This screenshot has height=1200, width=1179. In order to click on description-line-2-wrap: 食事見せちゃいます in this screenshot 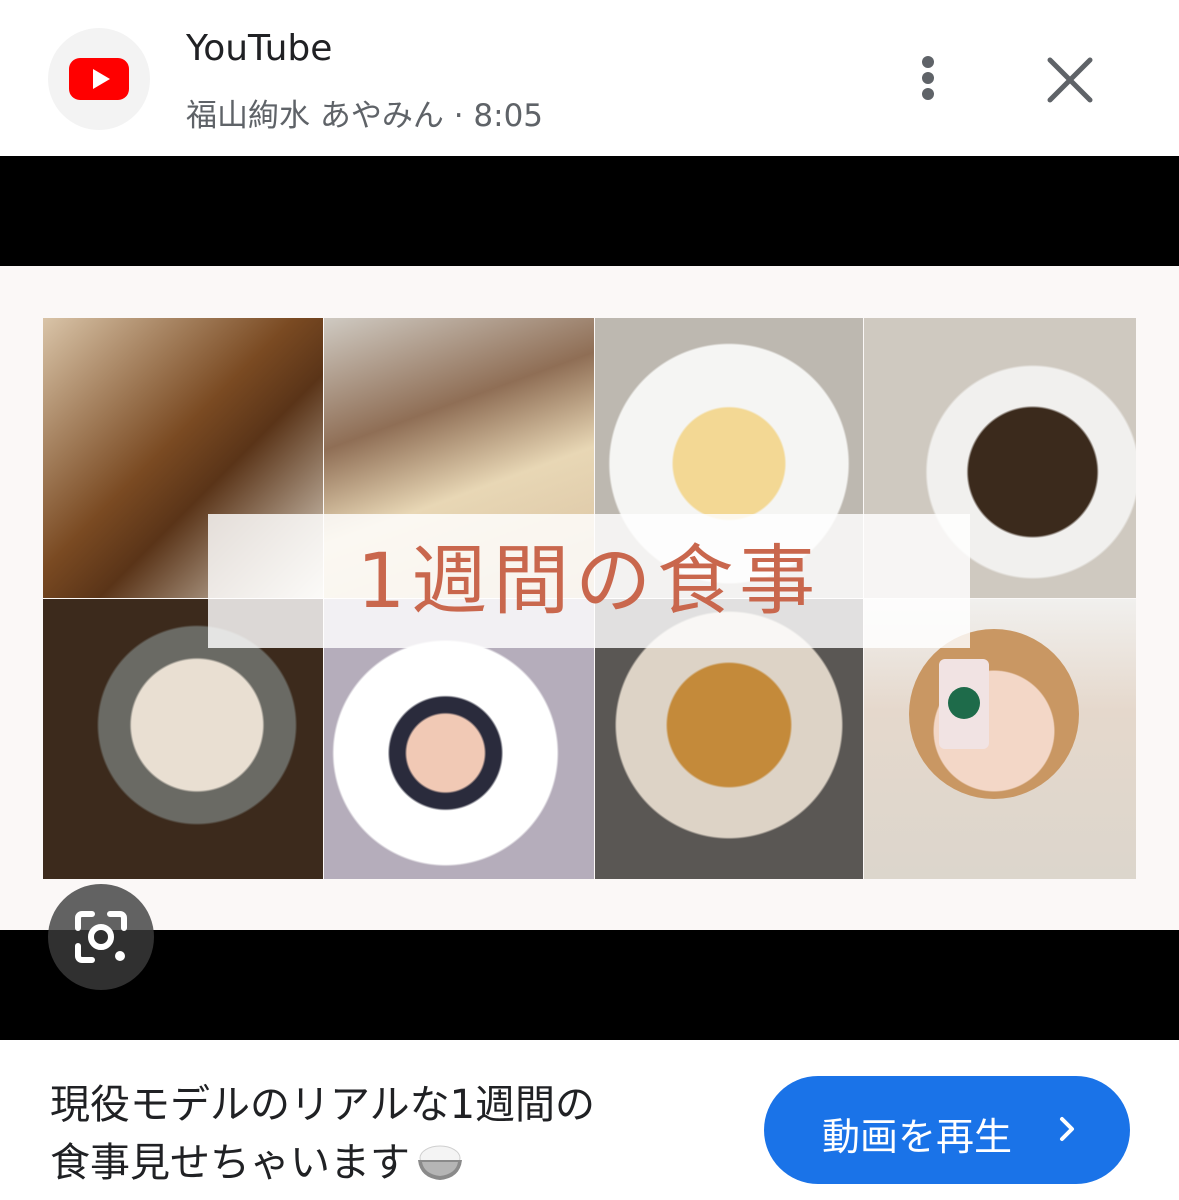, I will do `click(390, 1163)`.